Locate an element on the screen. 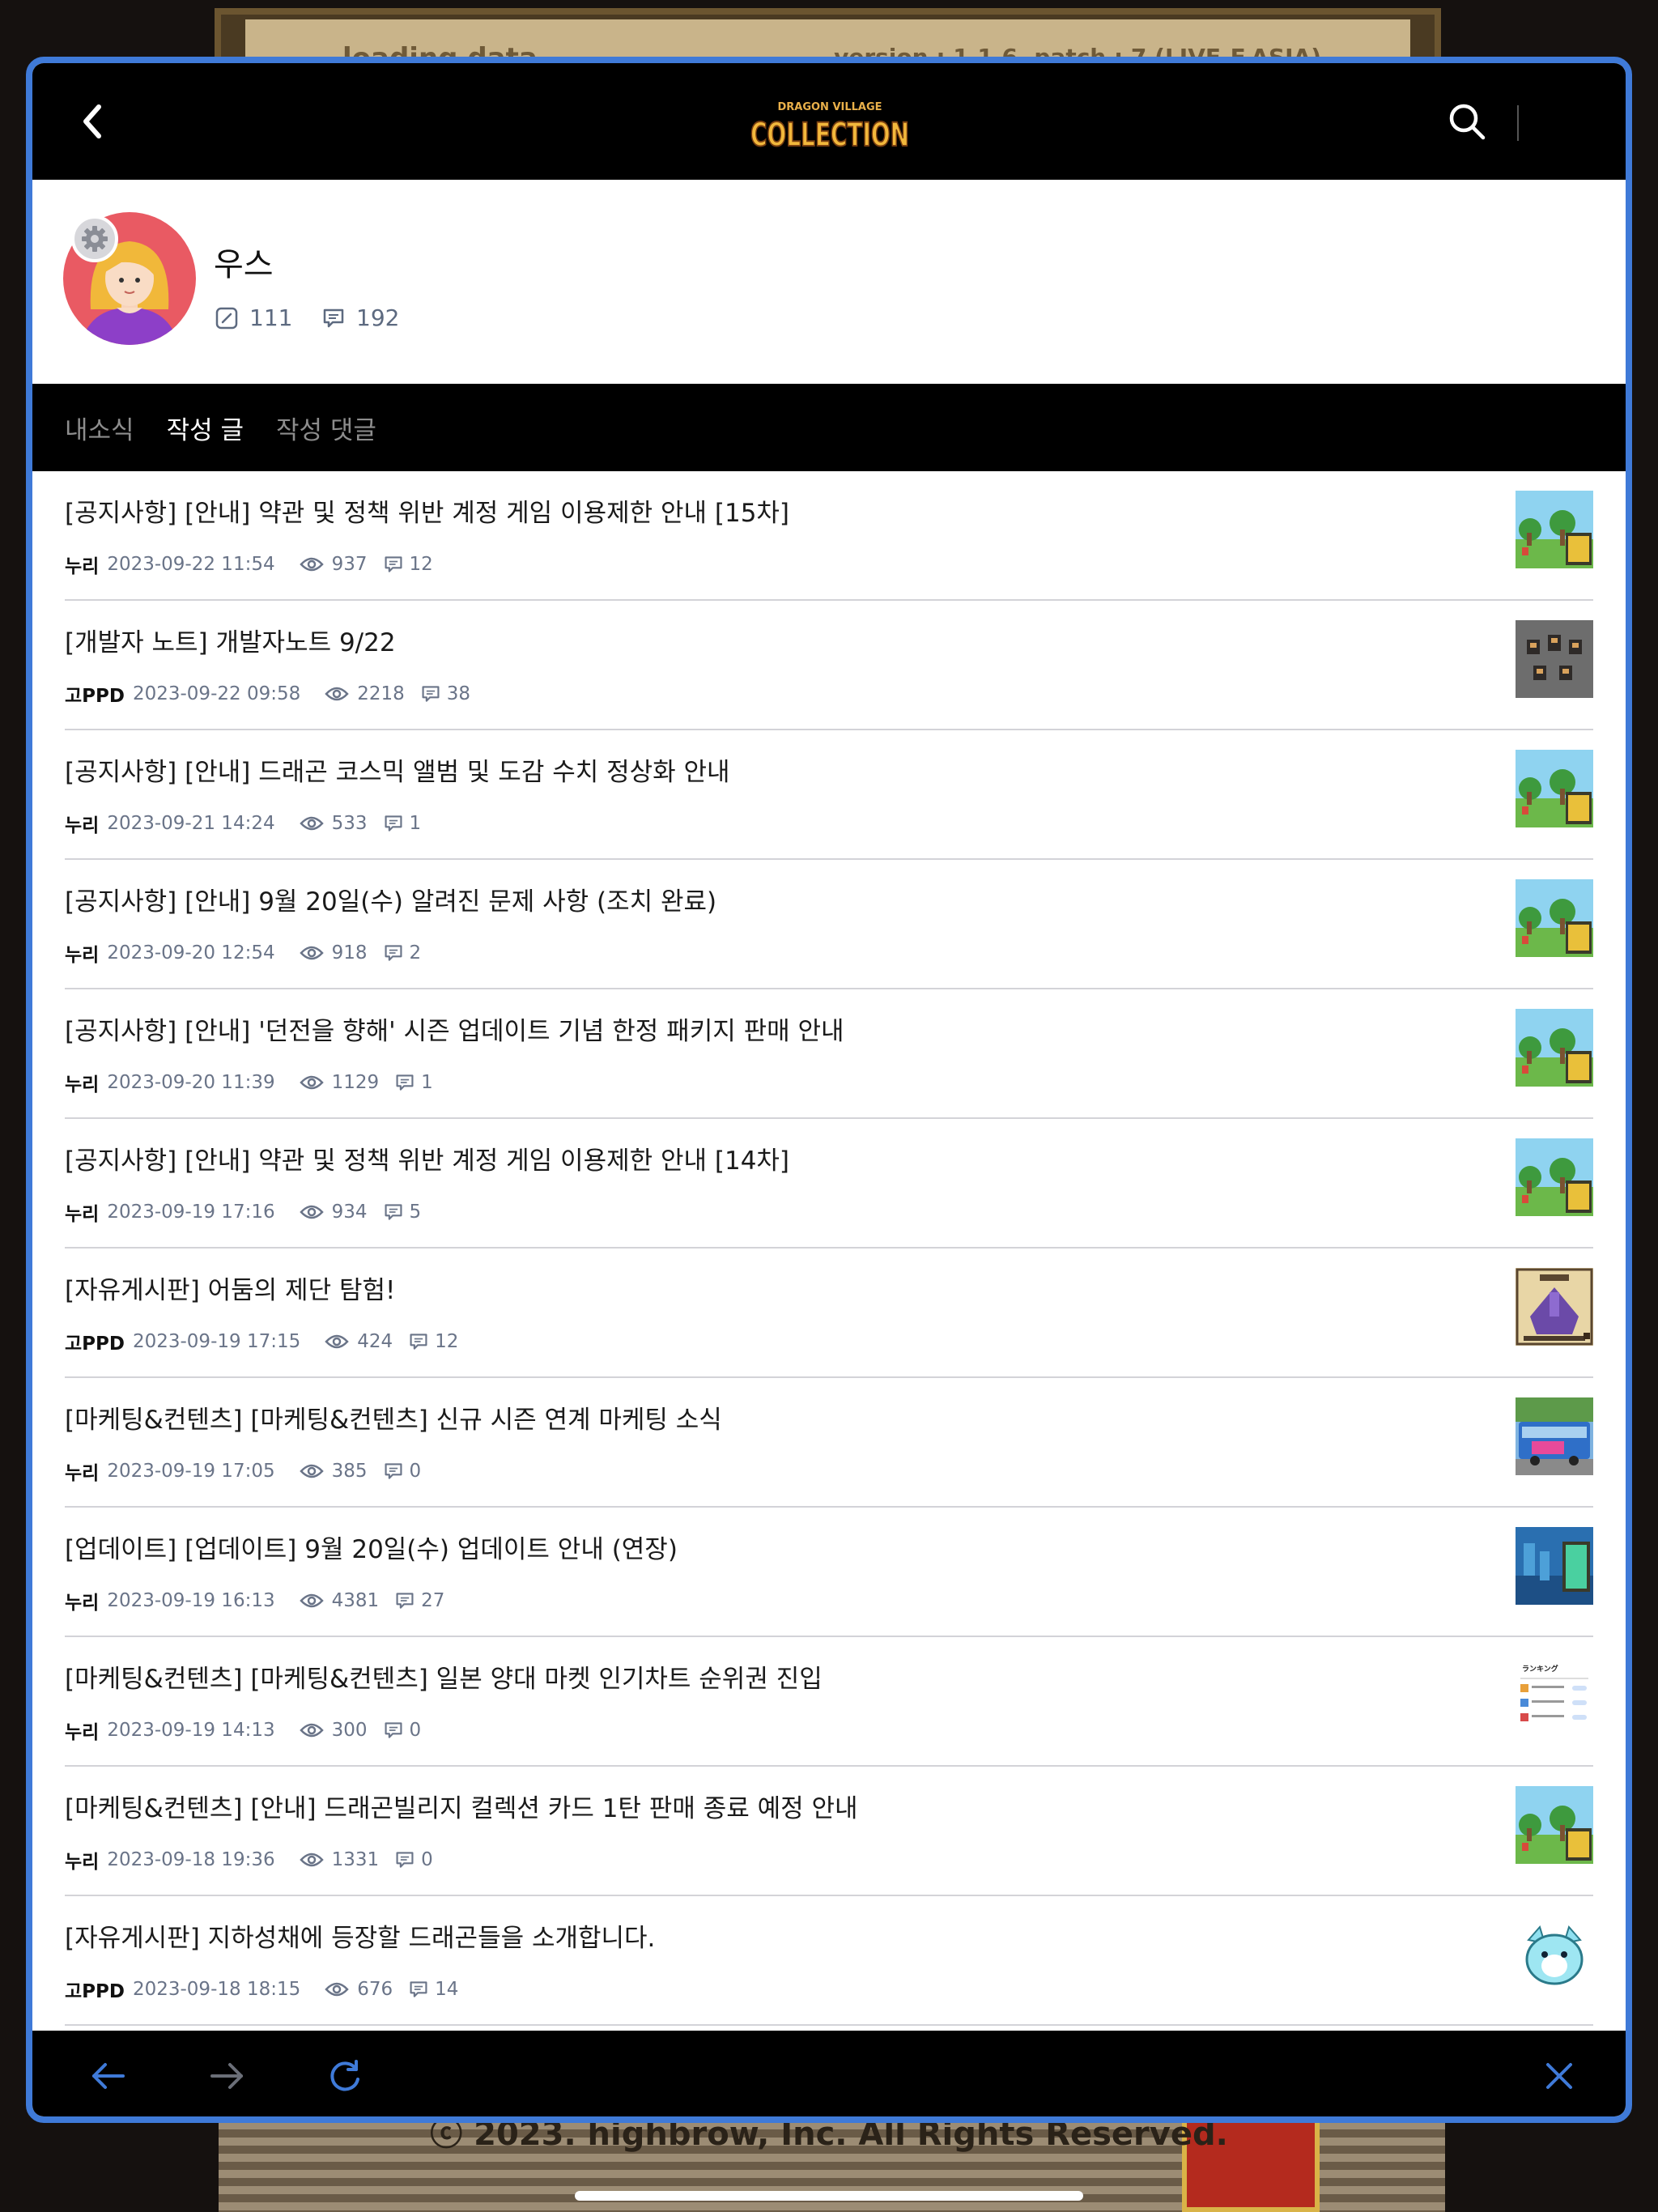 The width and height of the screenshot is (1658, 2212). nav-back-button is located at coordinates (108, 2076).